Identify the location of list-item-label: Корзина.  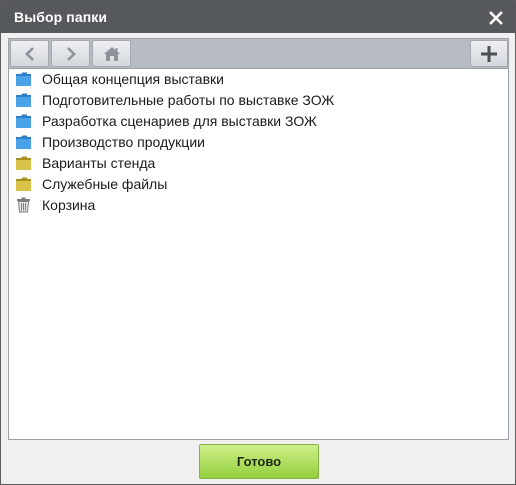
(69, 205).